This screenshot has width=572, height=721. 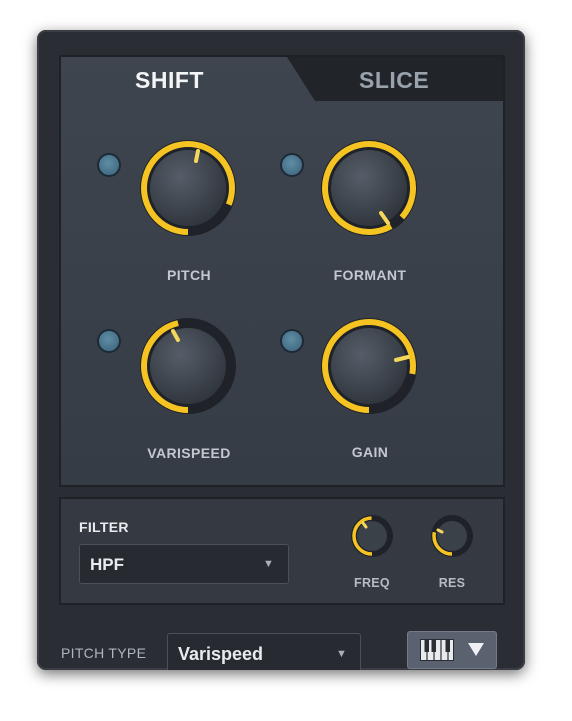 I want to click on freq-knob, so click(x=372, y=536).